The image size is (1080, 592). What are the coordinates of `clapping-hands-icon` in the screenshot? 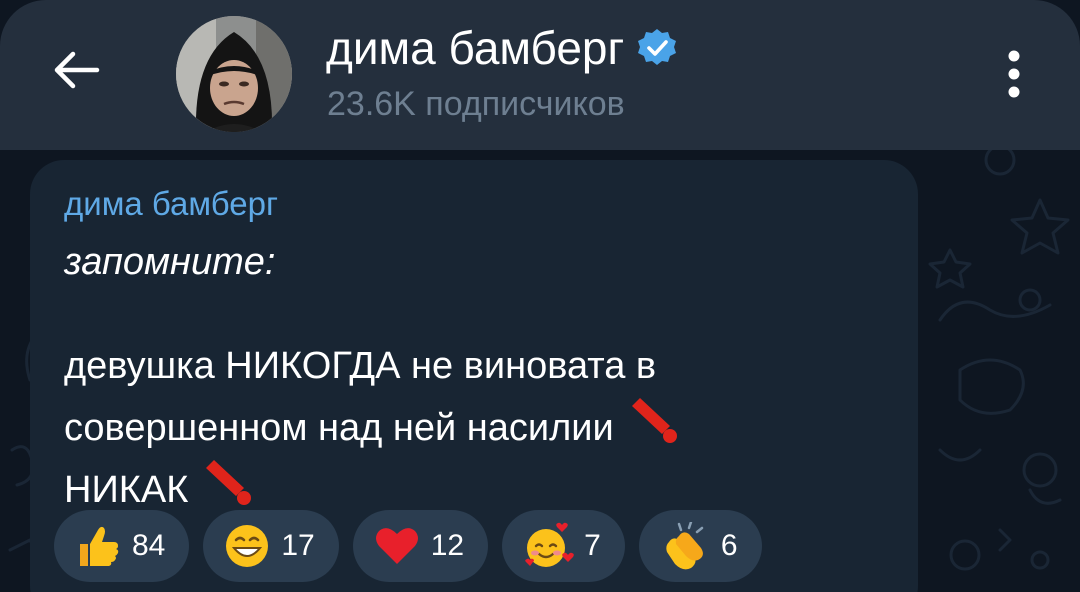 It's located at (685, 546).